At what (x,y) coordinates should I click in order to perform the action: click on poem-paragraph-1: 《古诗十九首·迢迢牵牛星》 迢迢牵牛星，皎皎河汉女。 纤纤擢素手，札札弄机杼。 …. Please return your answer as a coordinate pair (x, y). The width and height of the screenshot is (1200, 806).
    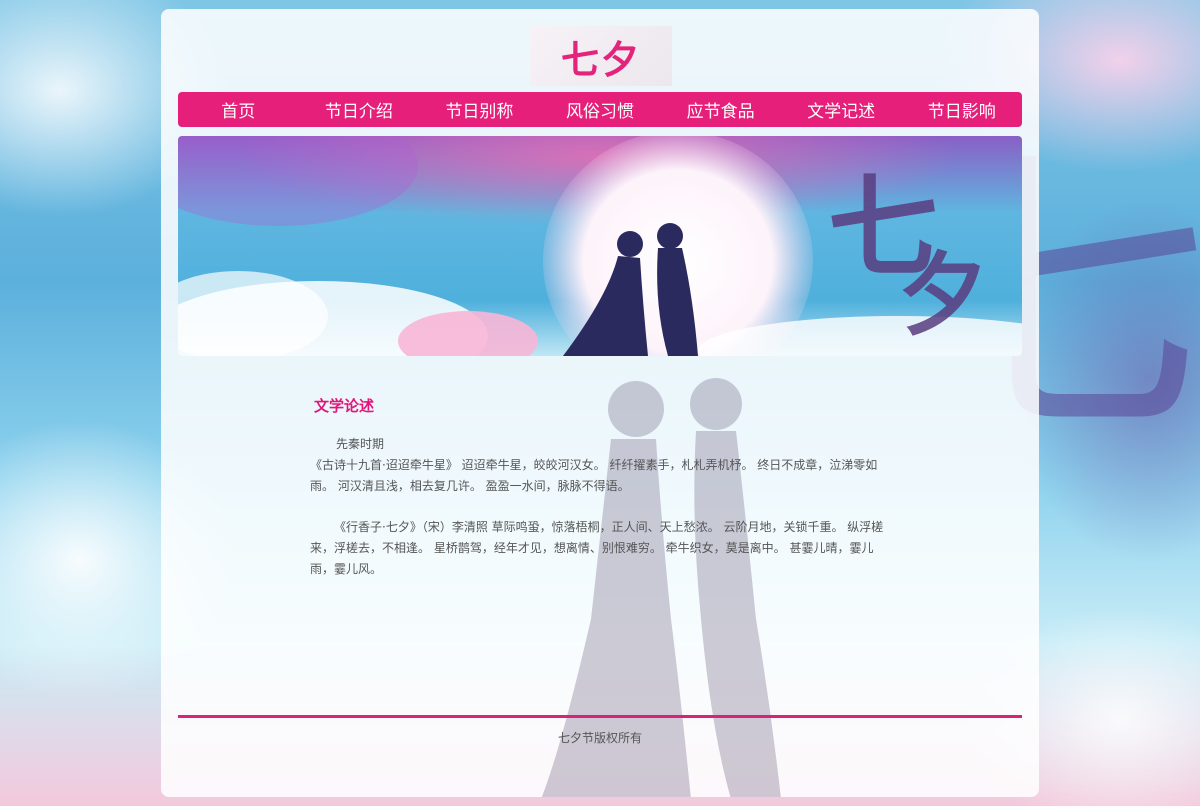
    Looking at the image, I should click on (594, 475).